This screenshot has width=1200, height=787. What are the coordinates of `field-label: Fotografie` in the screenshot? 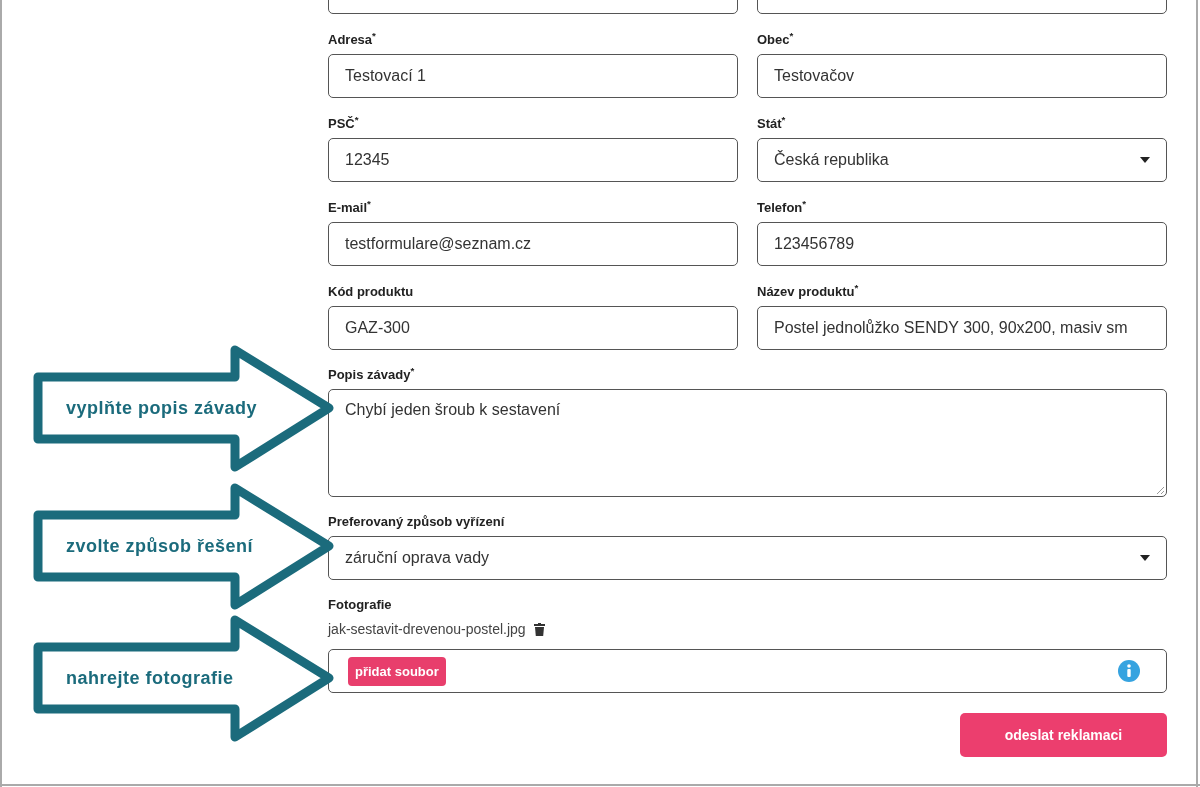 It's located at (360, 605).